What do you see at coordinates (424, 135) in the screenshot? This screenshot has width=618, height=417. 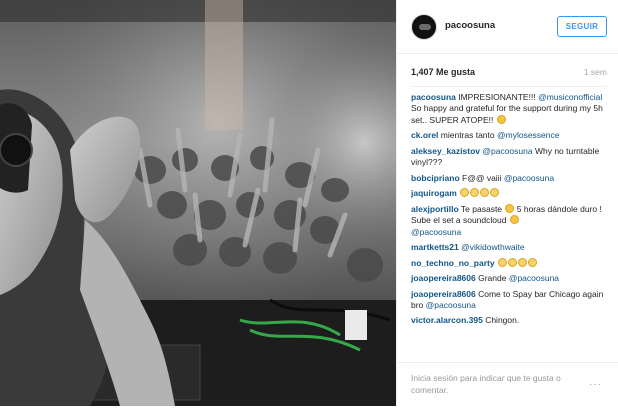 I see `comment-username: ck.orel` at bounding box center [424, 135].